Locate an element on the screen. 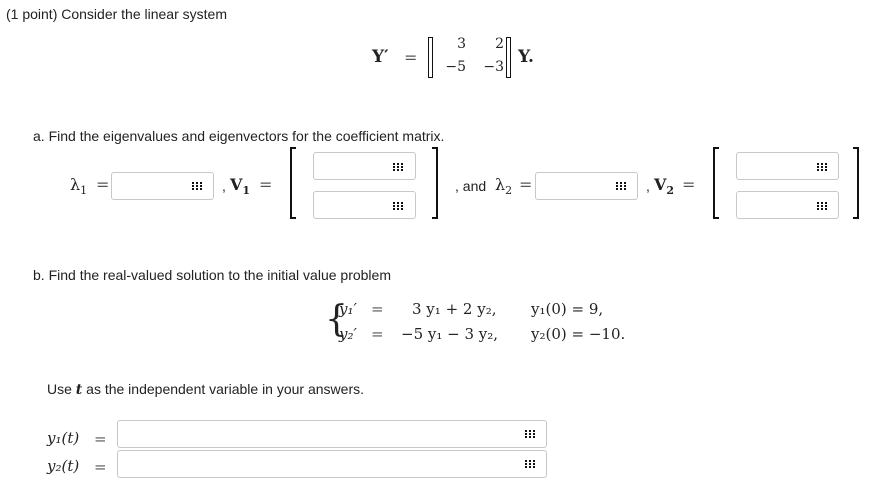 Image resolution: width=879 pixels, height=493 pixels. v2-left-bracket is located at coordinates (716, 183).